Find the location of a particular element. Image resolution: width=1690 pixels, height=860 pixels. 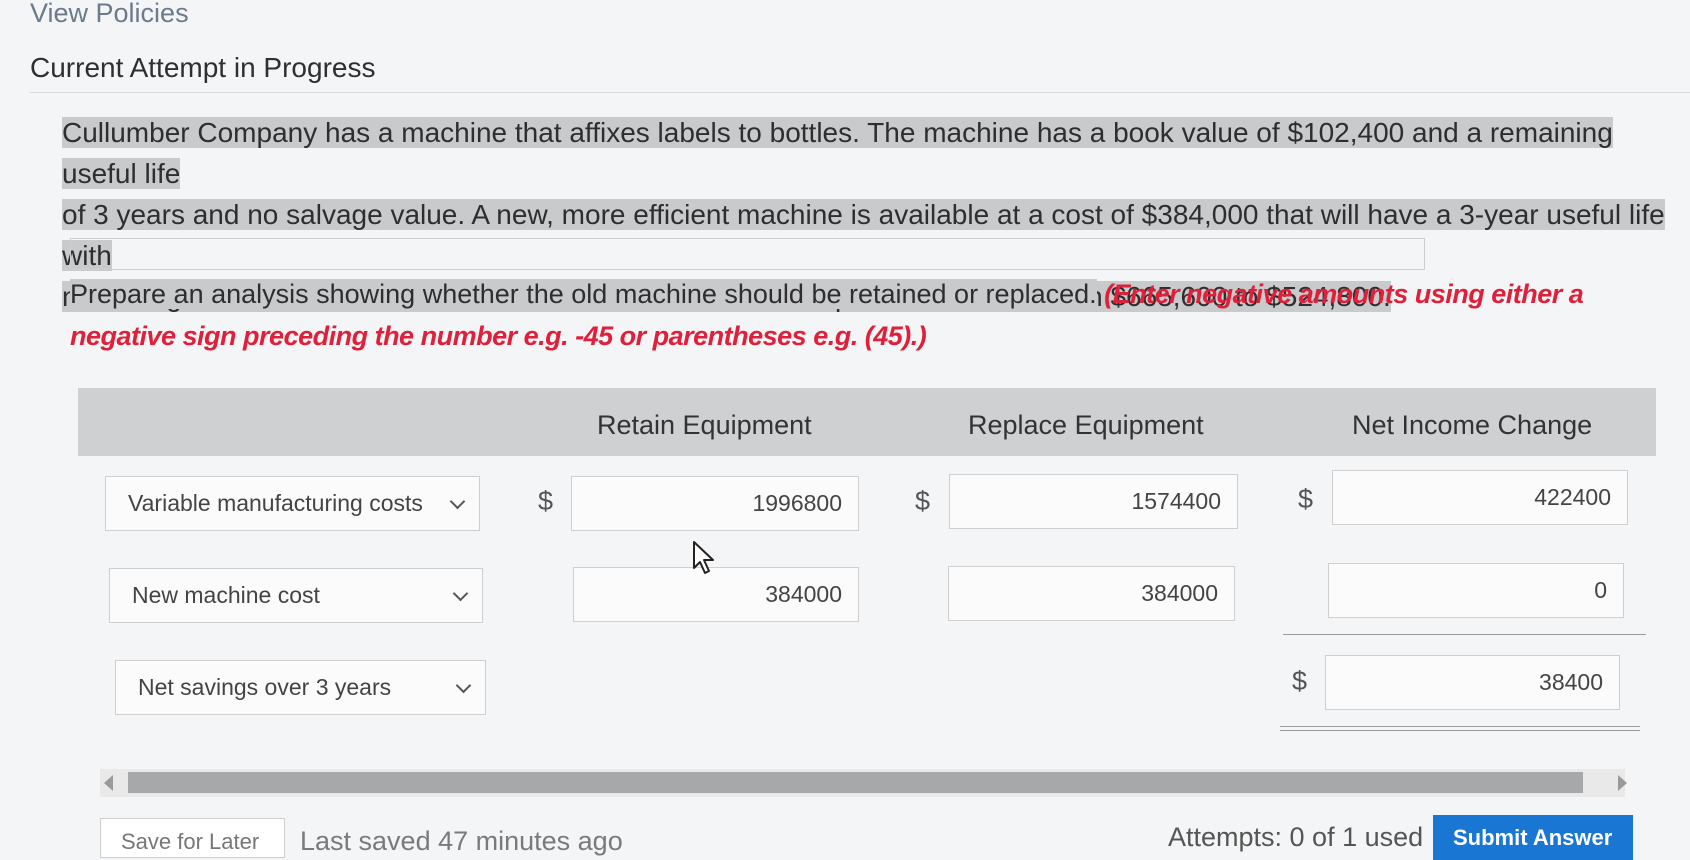

retain-amount-input: 1996800 is located at coordinates (715, 503).